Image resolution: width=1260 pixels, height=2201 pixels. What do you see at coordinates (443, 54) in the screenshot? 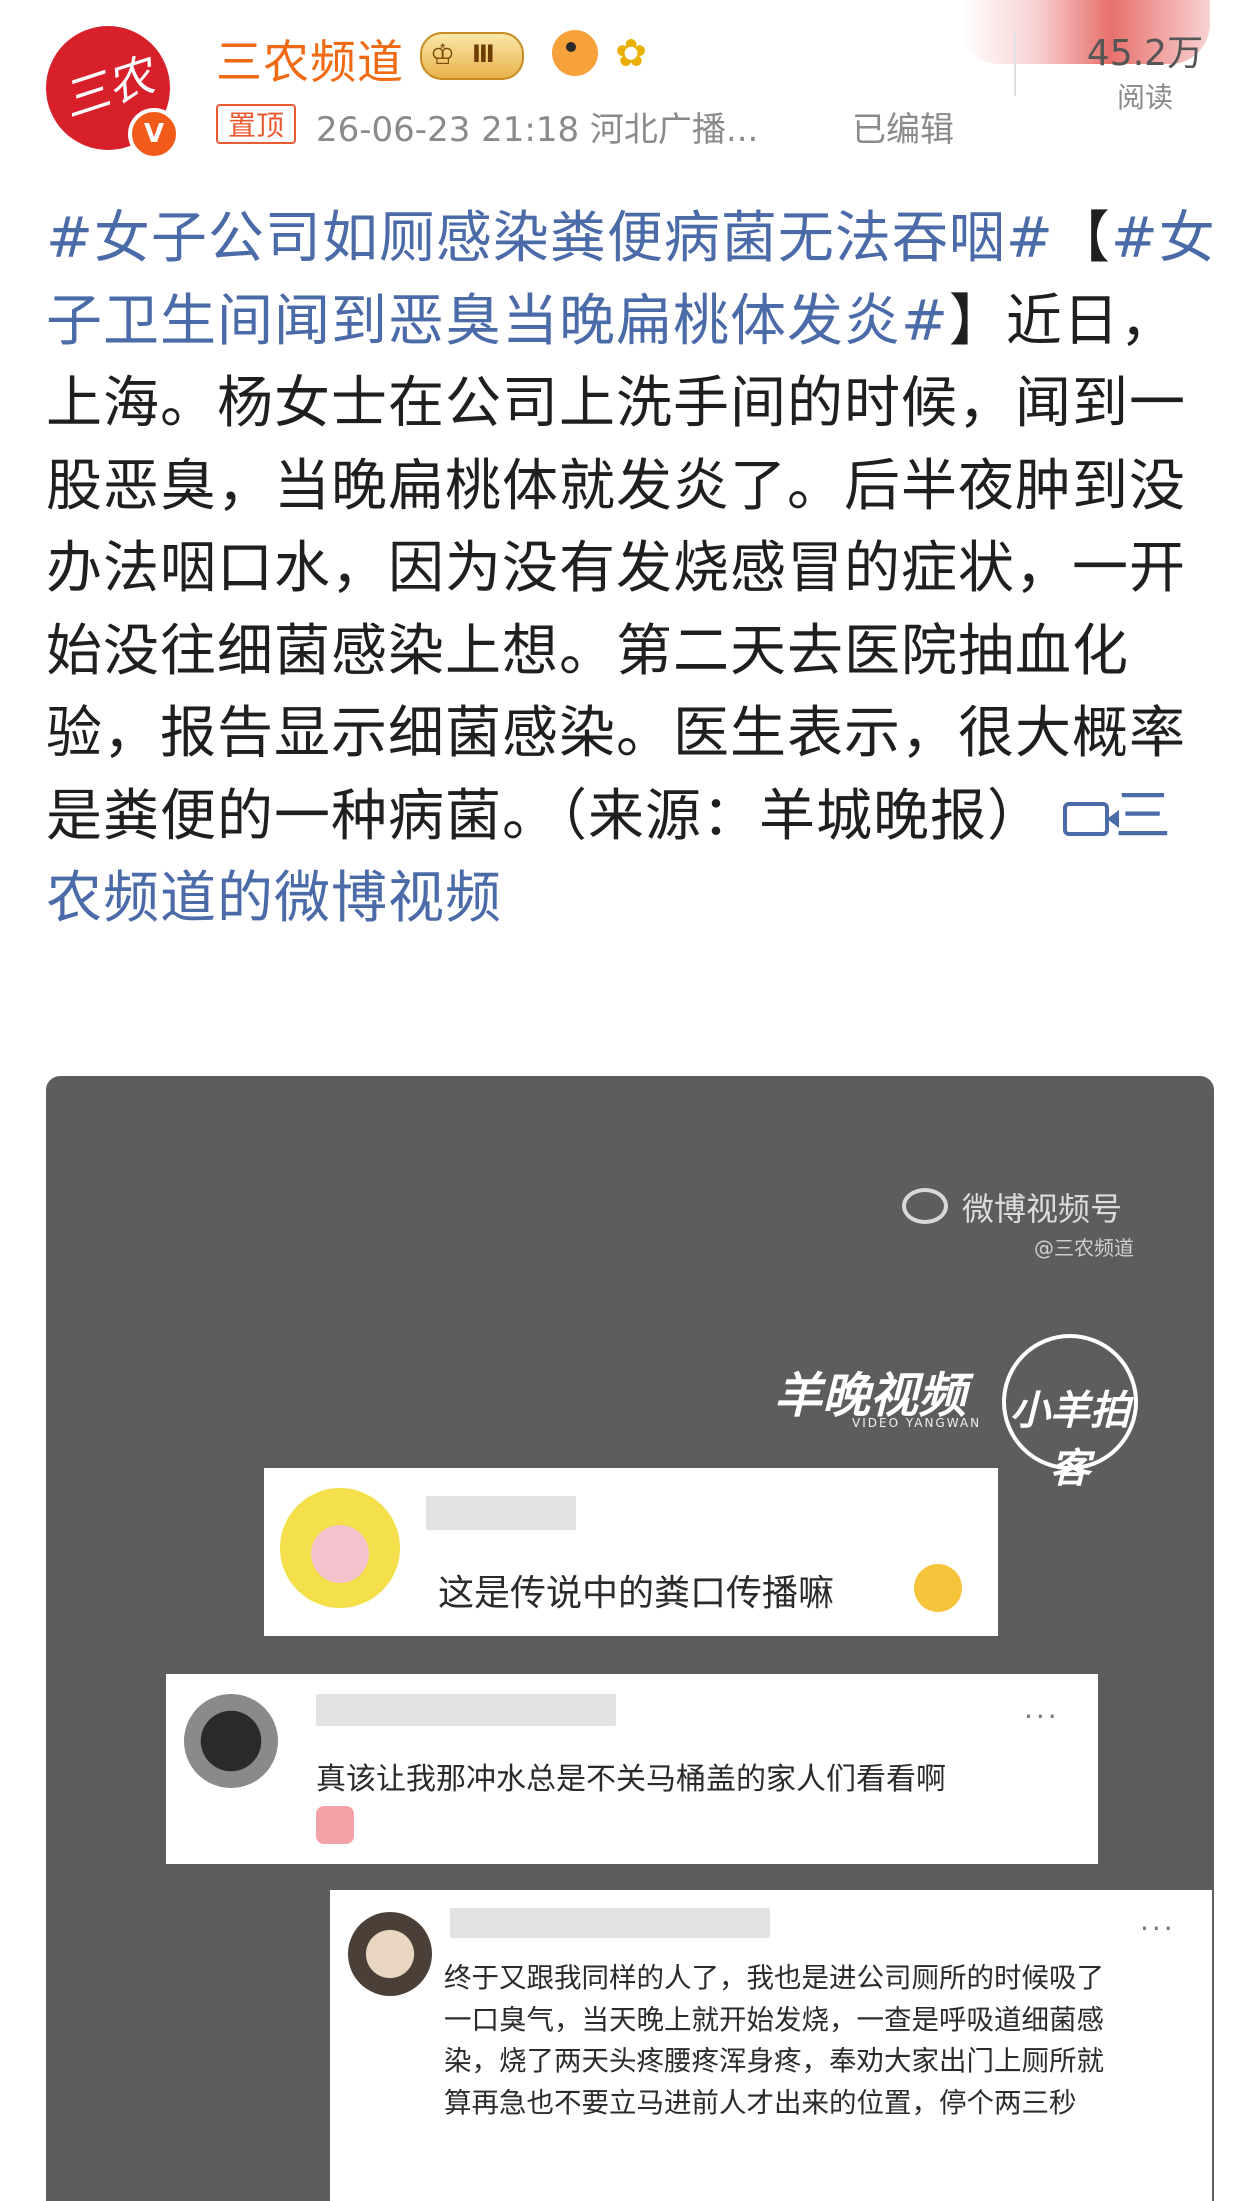
I see `crown-icon: ♔` at bounding box center [443, 54].